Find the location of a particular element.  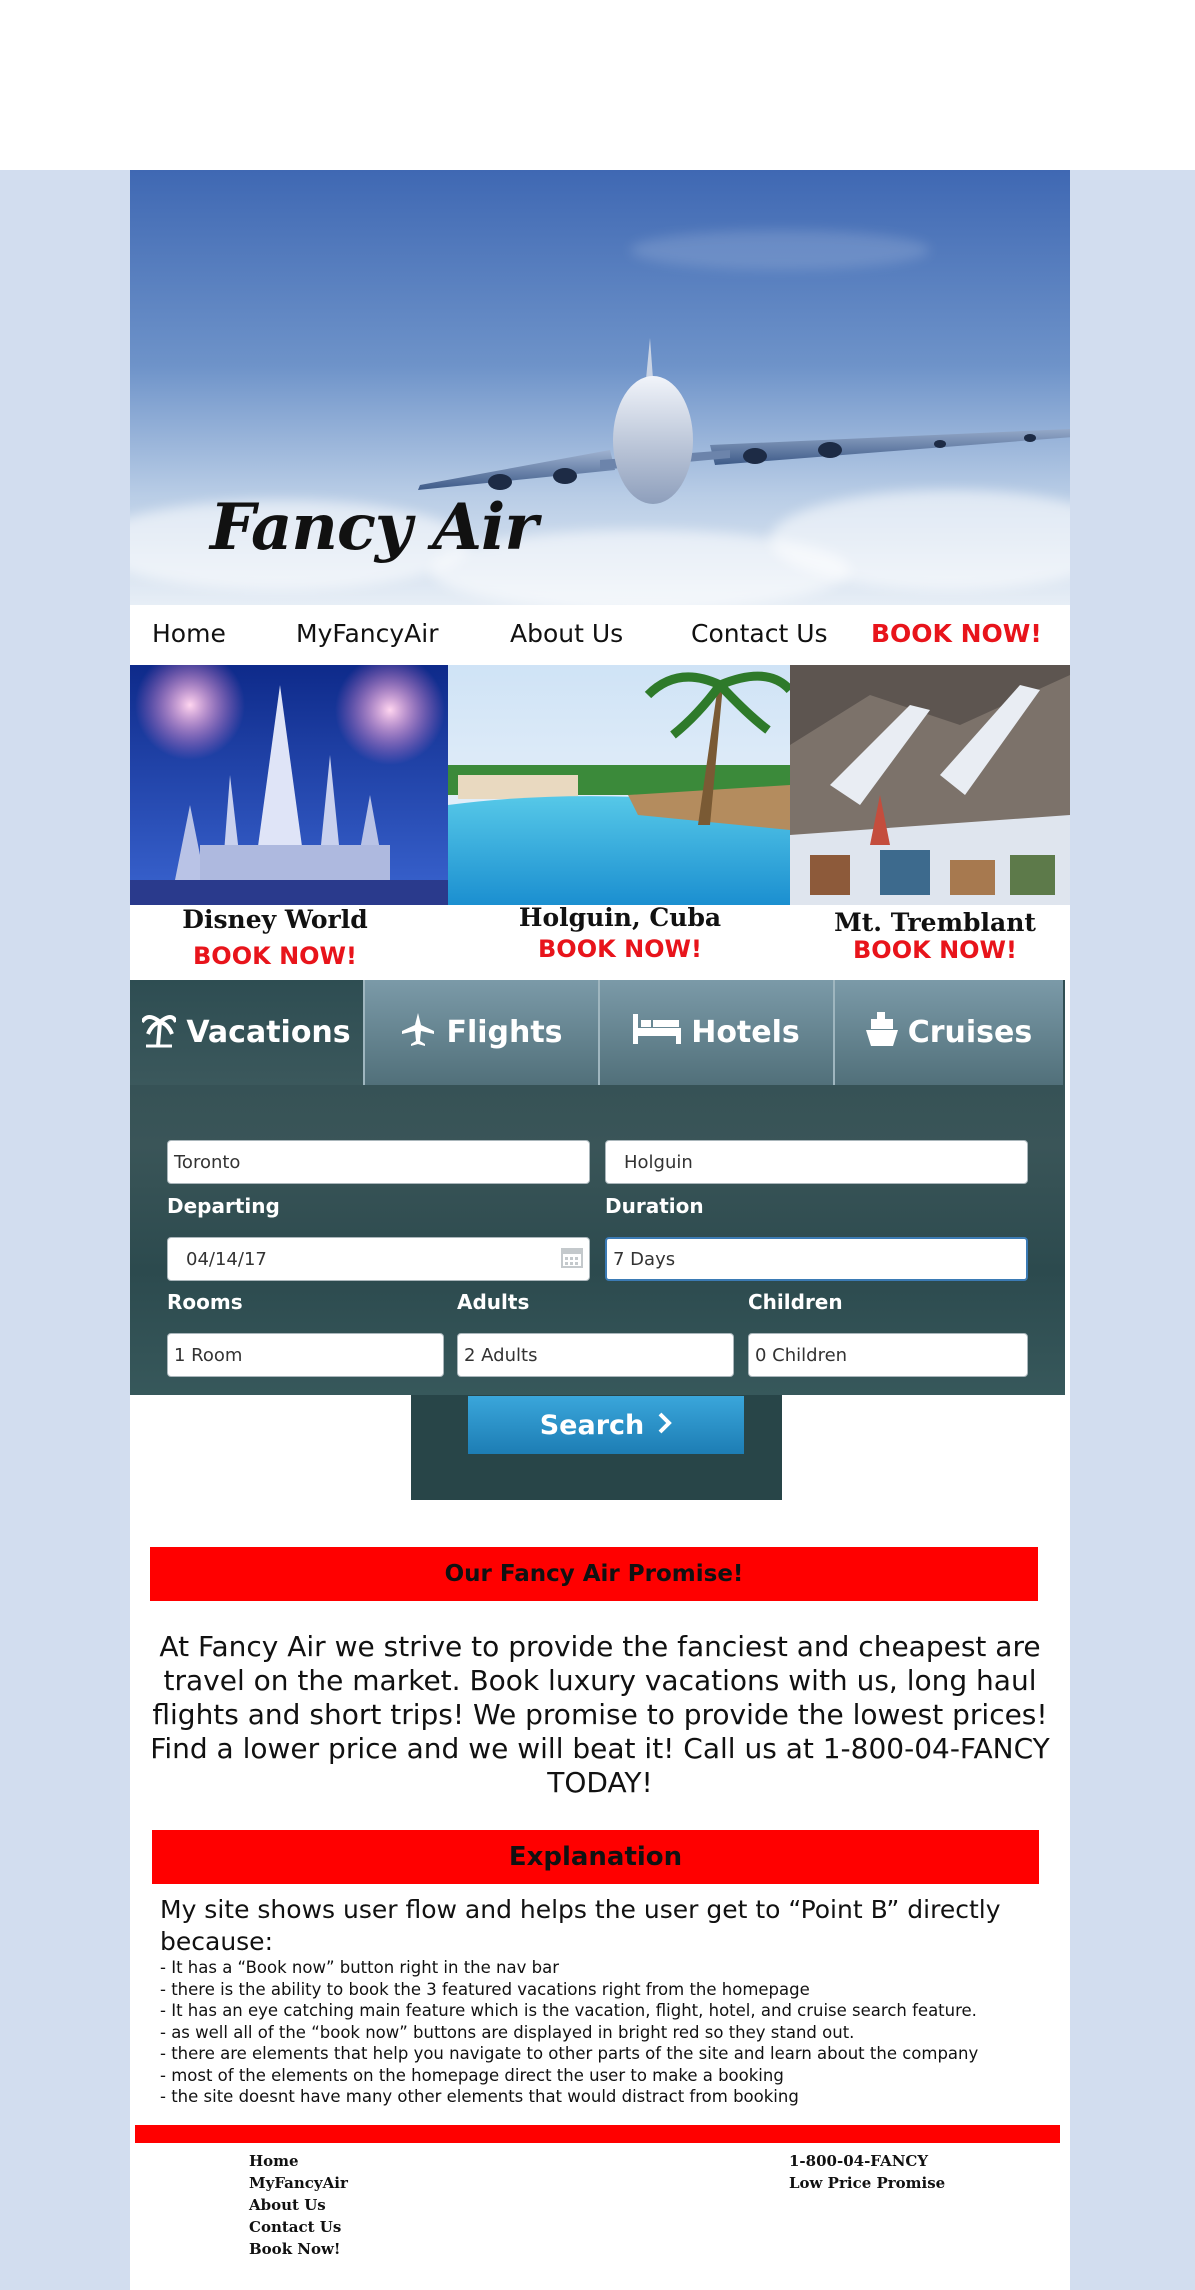

duration-label: Duration is located at coordinates (654, 1206).